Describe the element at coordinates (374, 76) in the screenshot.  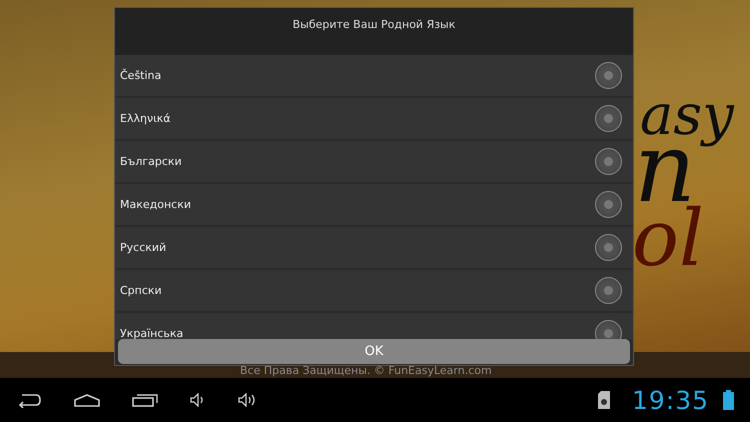
I see `language-option: Čeština` at that location.